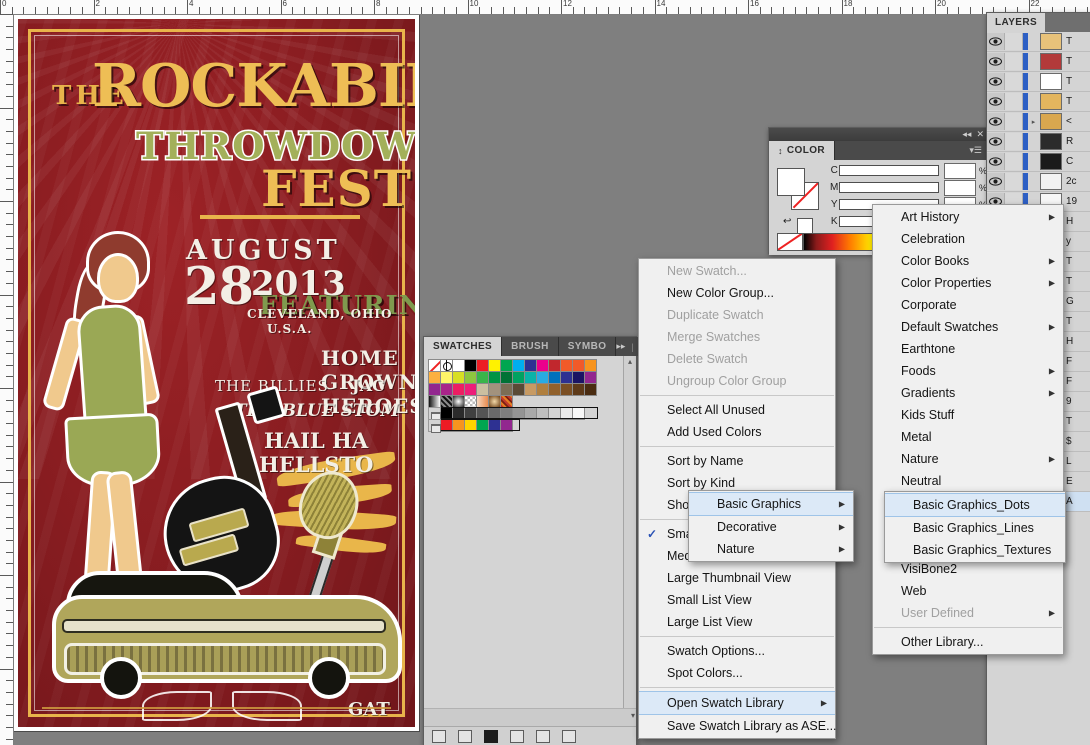  I want to click on swatches-scrollbar: ▴, so click(629, 542).